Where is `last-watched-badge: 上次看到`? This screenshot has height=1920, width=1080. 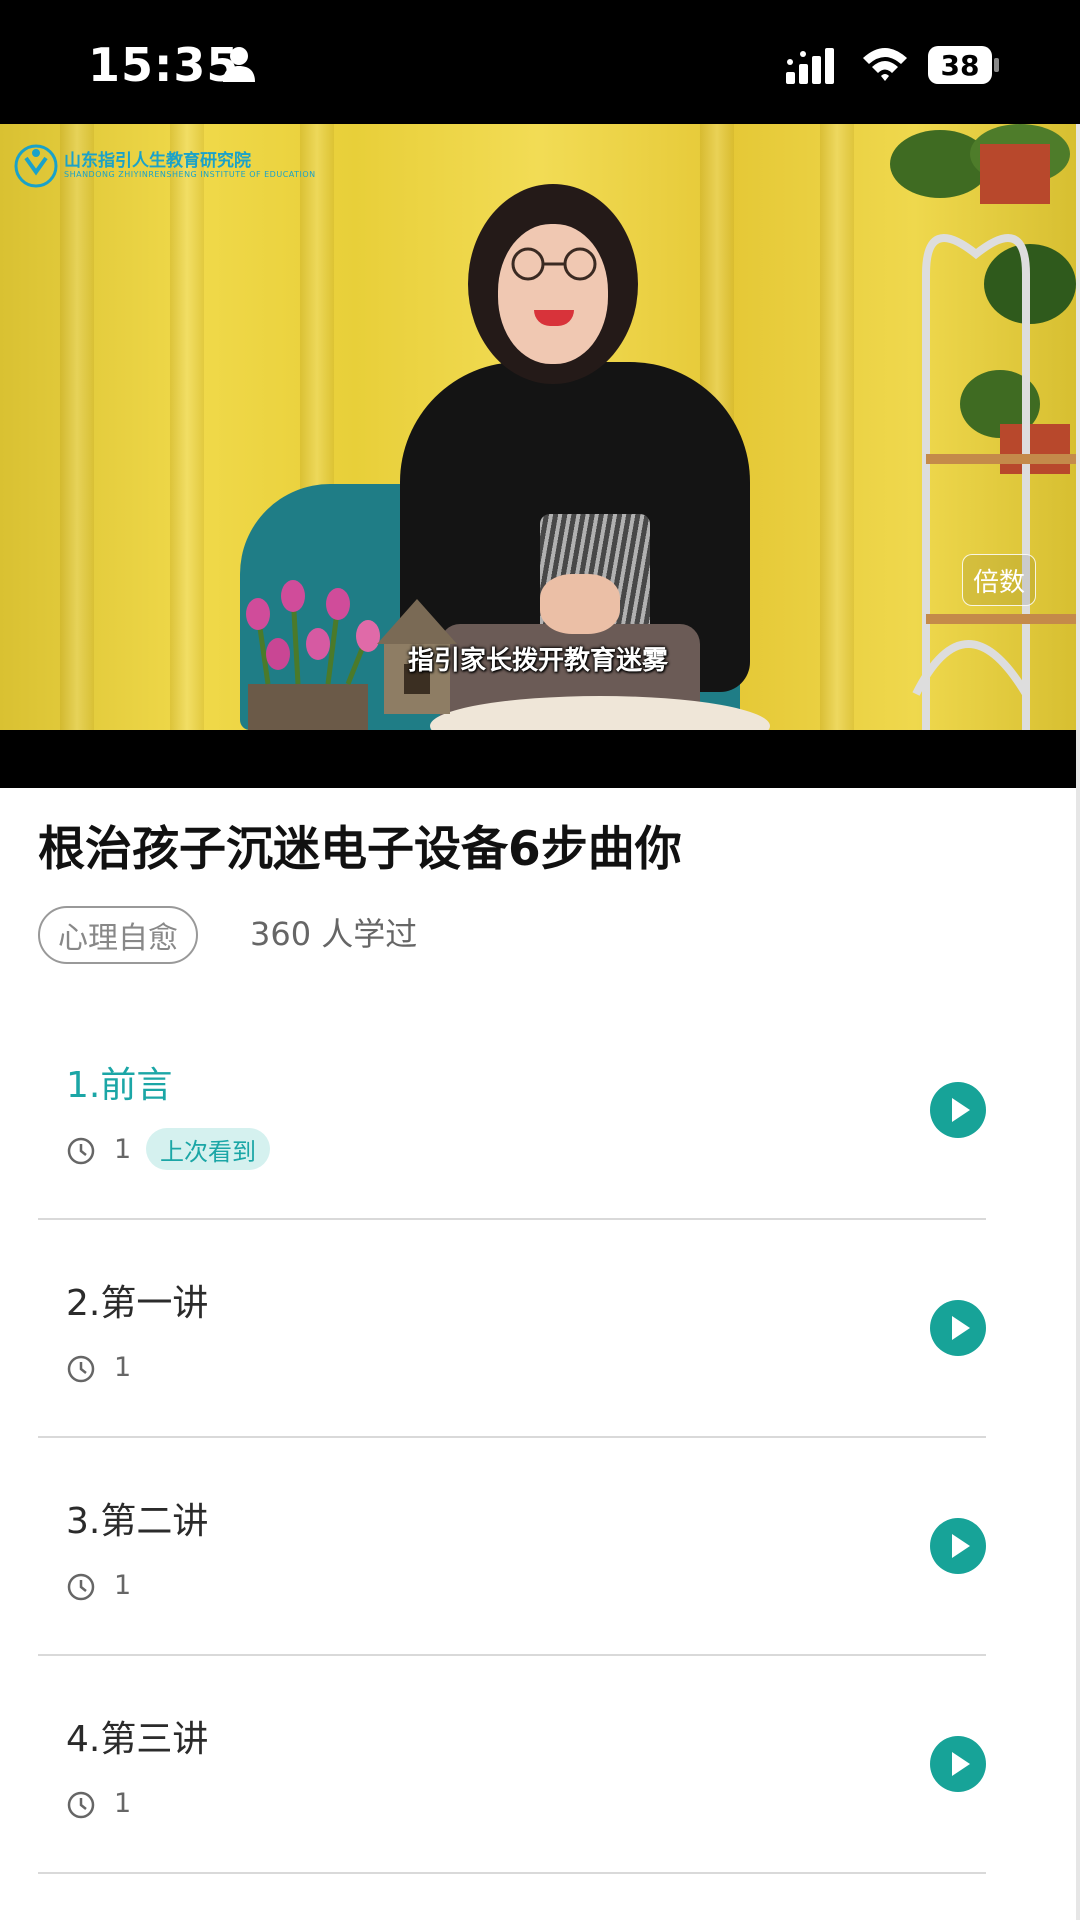 last-watched-badge: 上次看到 is located at coordinates (208, 1149).